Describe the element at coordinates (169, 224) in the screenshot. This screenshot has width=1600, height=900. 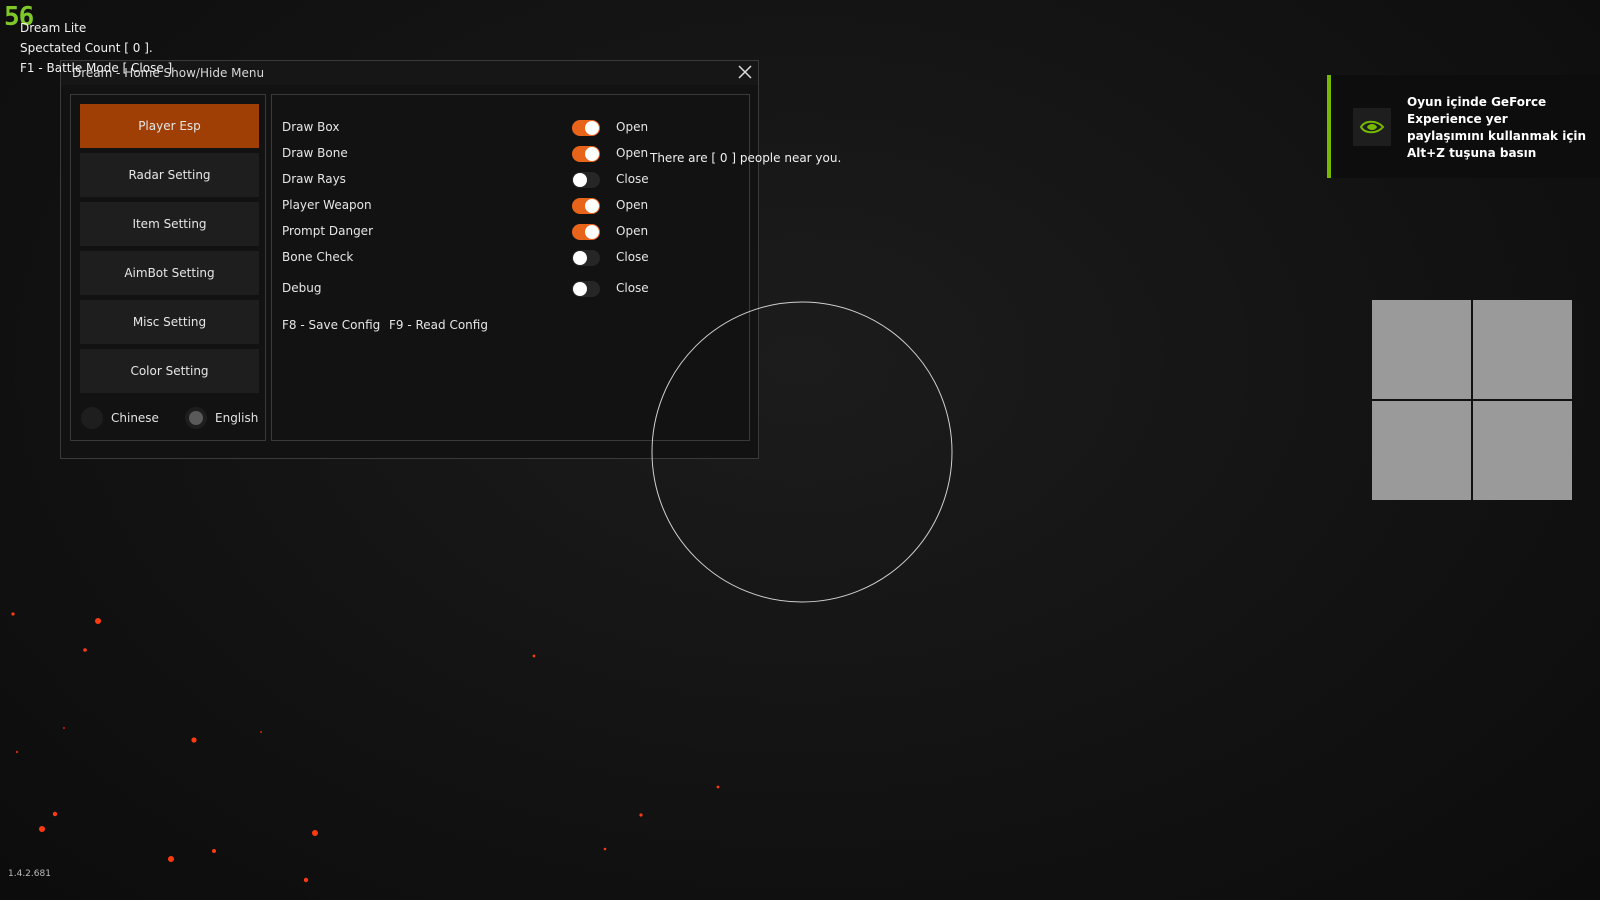
I see `sidebar-item-item-setting: Item Setting` at that location.